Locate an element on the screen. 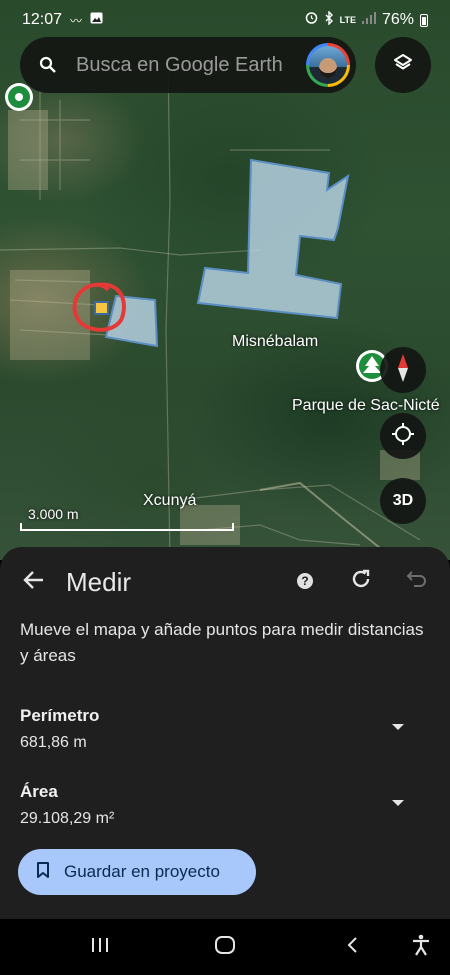  refresh-button is located at coordinates (361, 581).